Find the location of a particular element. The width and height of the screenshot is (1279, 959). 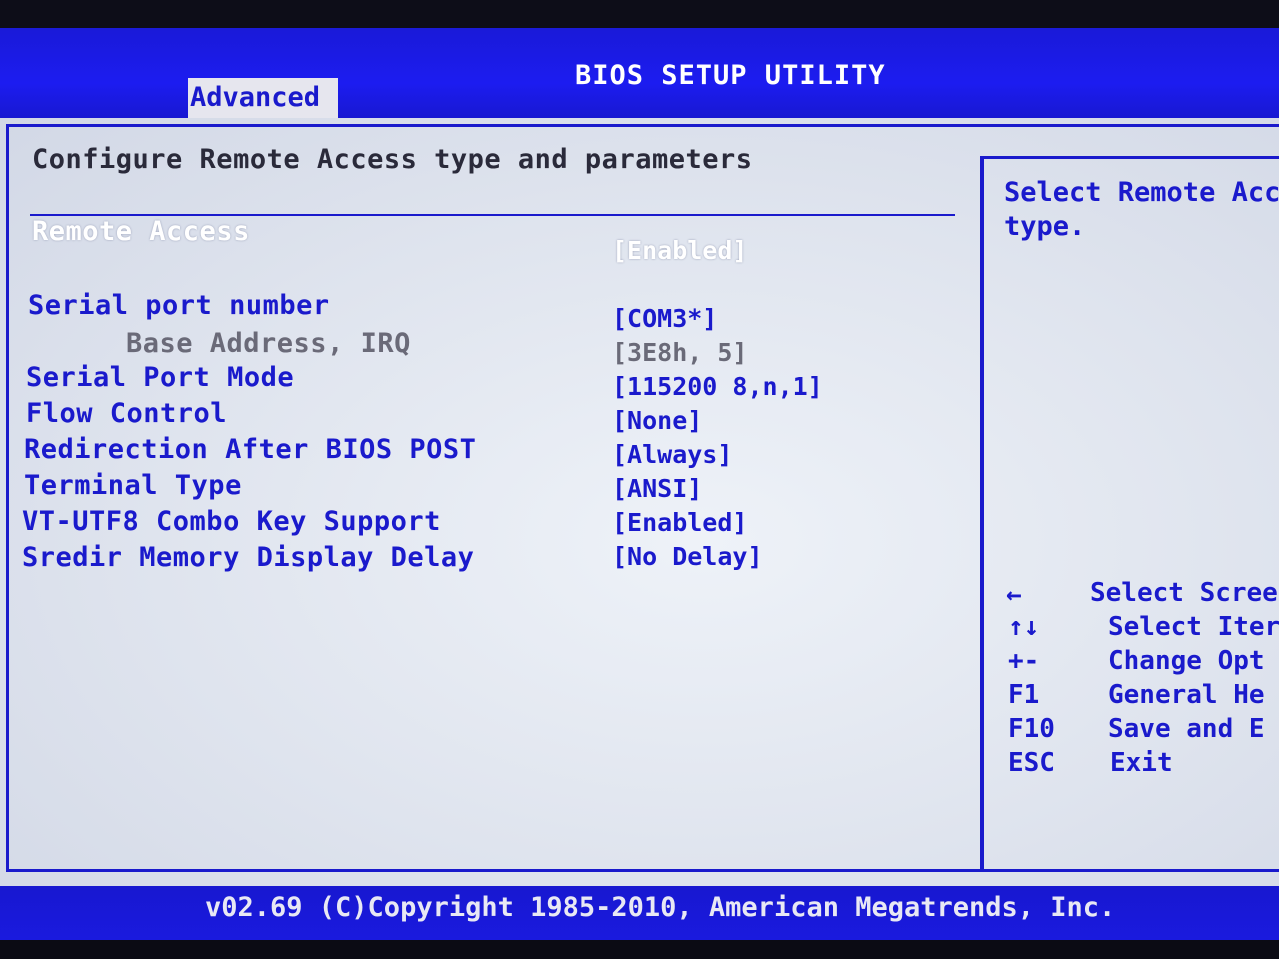

setting-value-base-address: [3E8h, 5] is located at coordinates (680, 352).